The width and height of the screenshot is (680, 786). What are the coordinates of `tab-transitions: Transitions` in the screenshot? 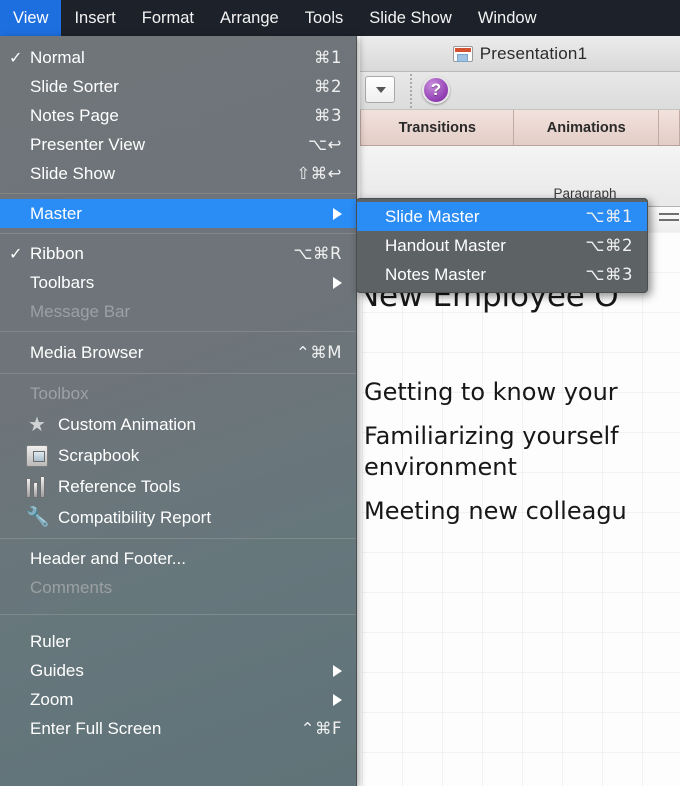 It's located at (437, 127).